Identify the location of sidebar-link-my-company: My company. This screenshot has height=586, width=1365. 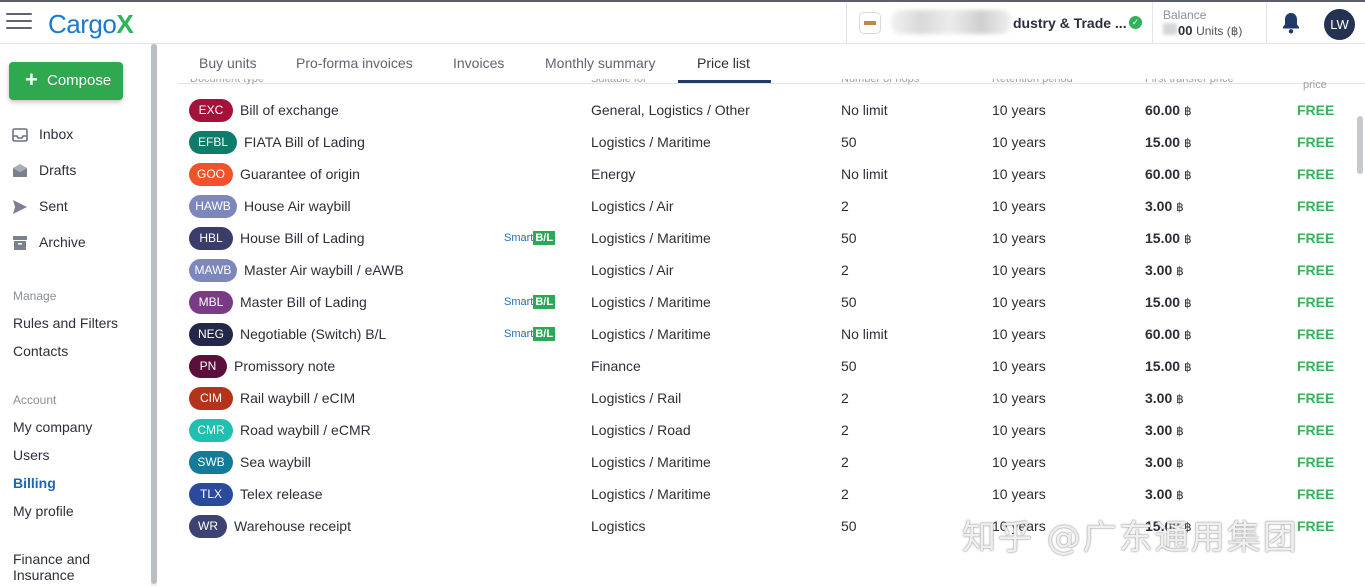
(52, 427).